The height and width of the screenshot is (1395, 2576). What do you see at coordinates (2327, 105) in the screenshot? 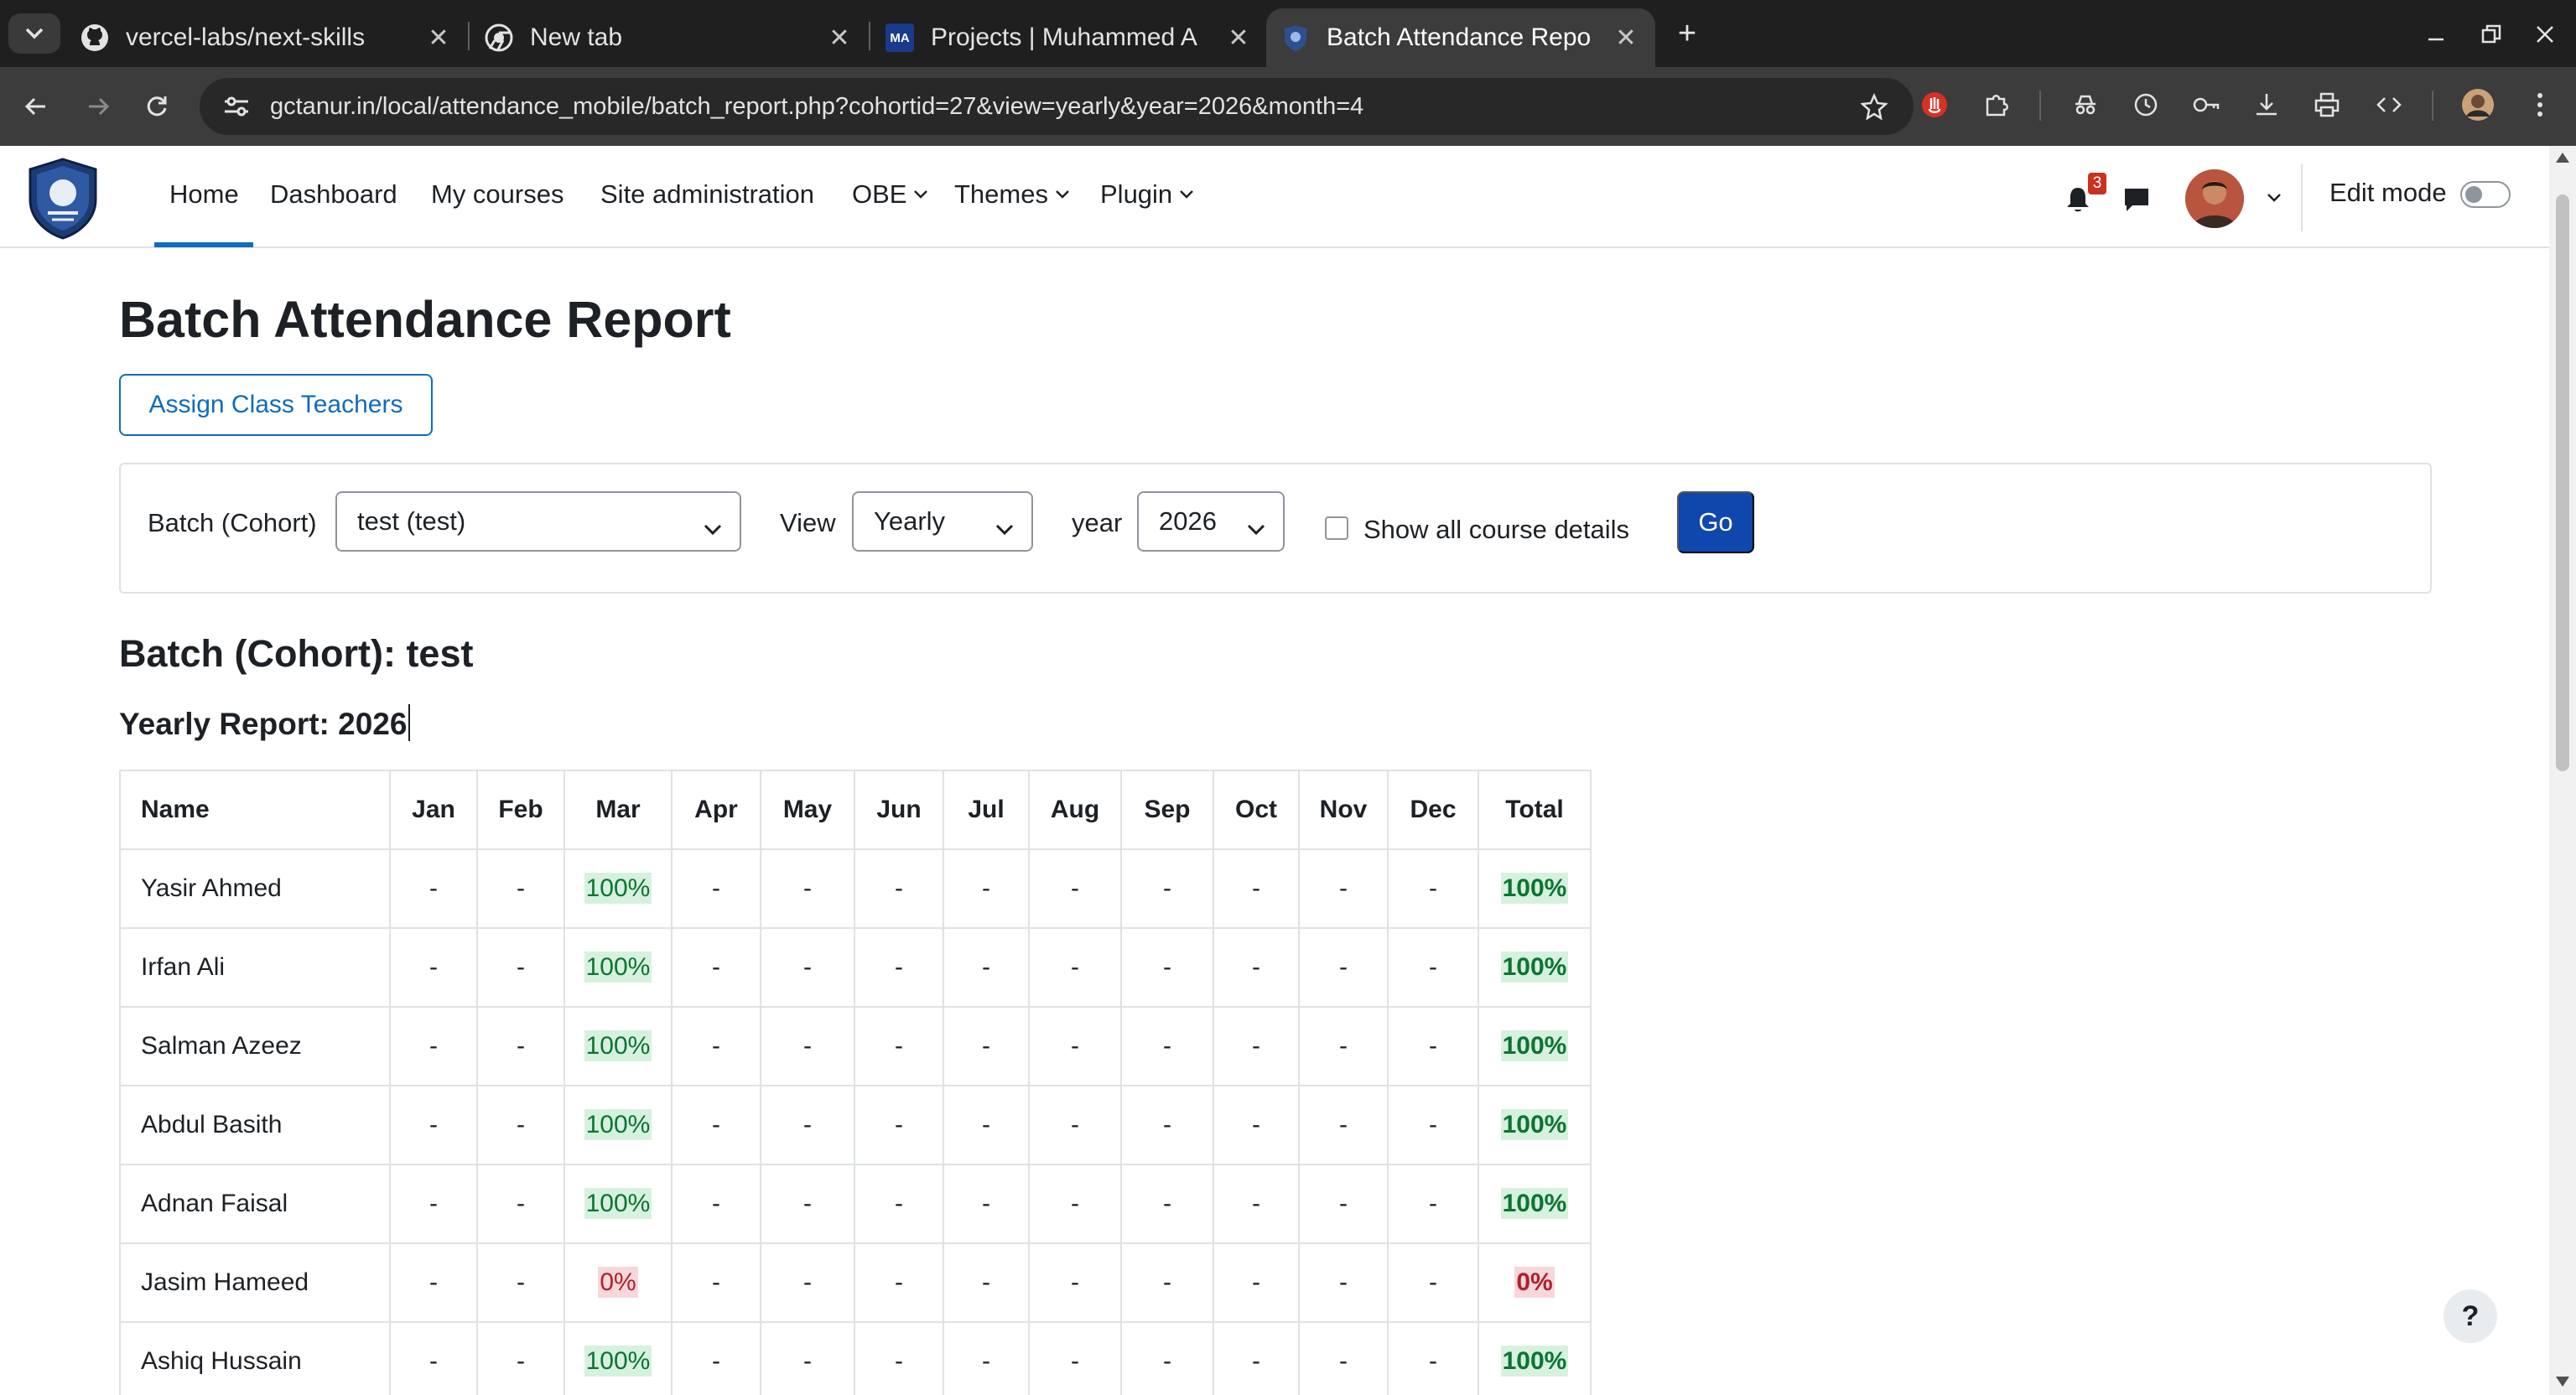
I see `print-icon` at bounding box center [2327, 105].